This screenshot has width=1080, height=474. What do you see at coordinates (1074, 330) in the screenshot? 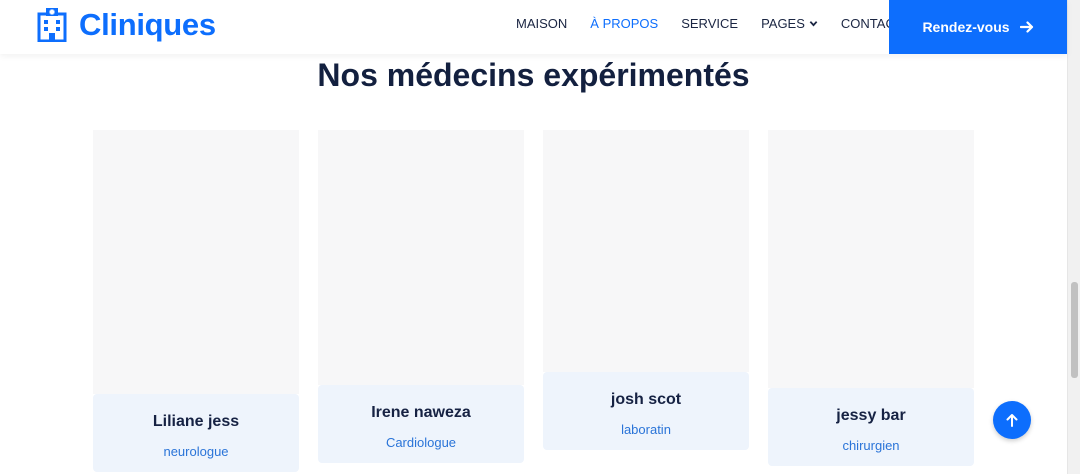
I see `scrollbar-thumb` at bounding box center [1074, 330].